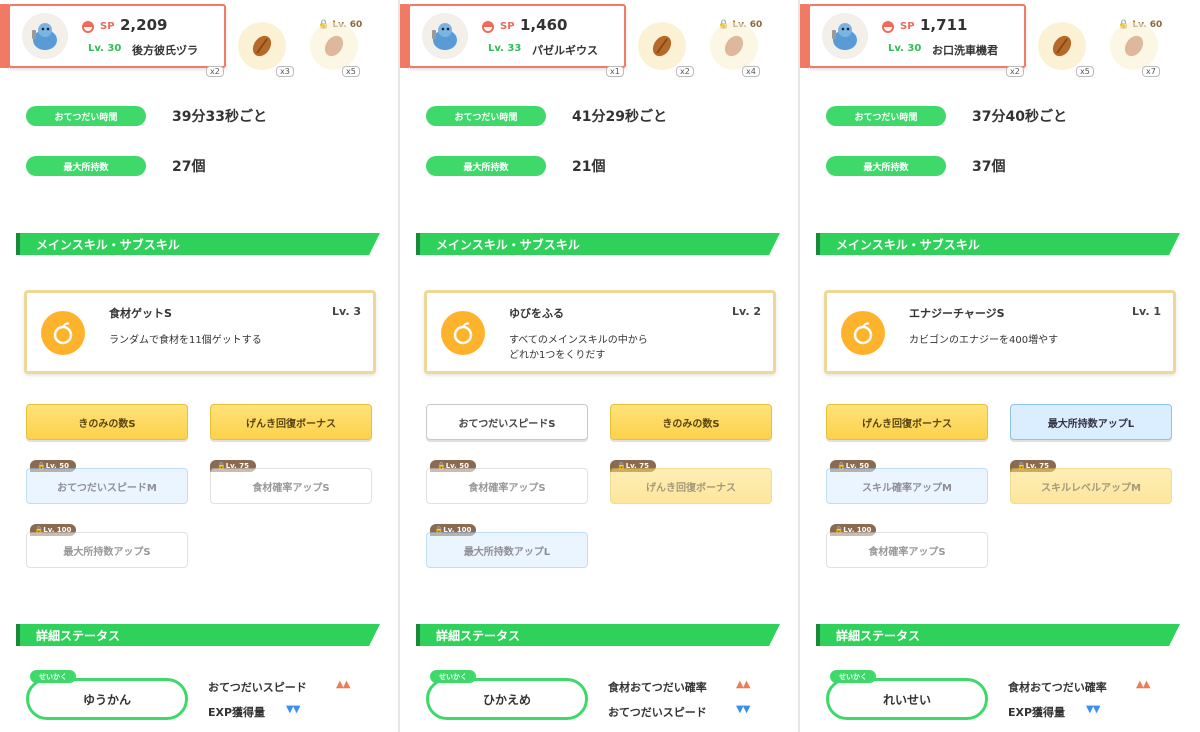  What do you see at coordinates (600, 332) in the screenshot?
I see `main-skill-card: ゆびをふる Lv. 2 すべてのメインスキルの中から どれか1つをくりだす` at bounding box center [600, 332].